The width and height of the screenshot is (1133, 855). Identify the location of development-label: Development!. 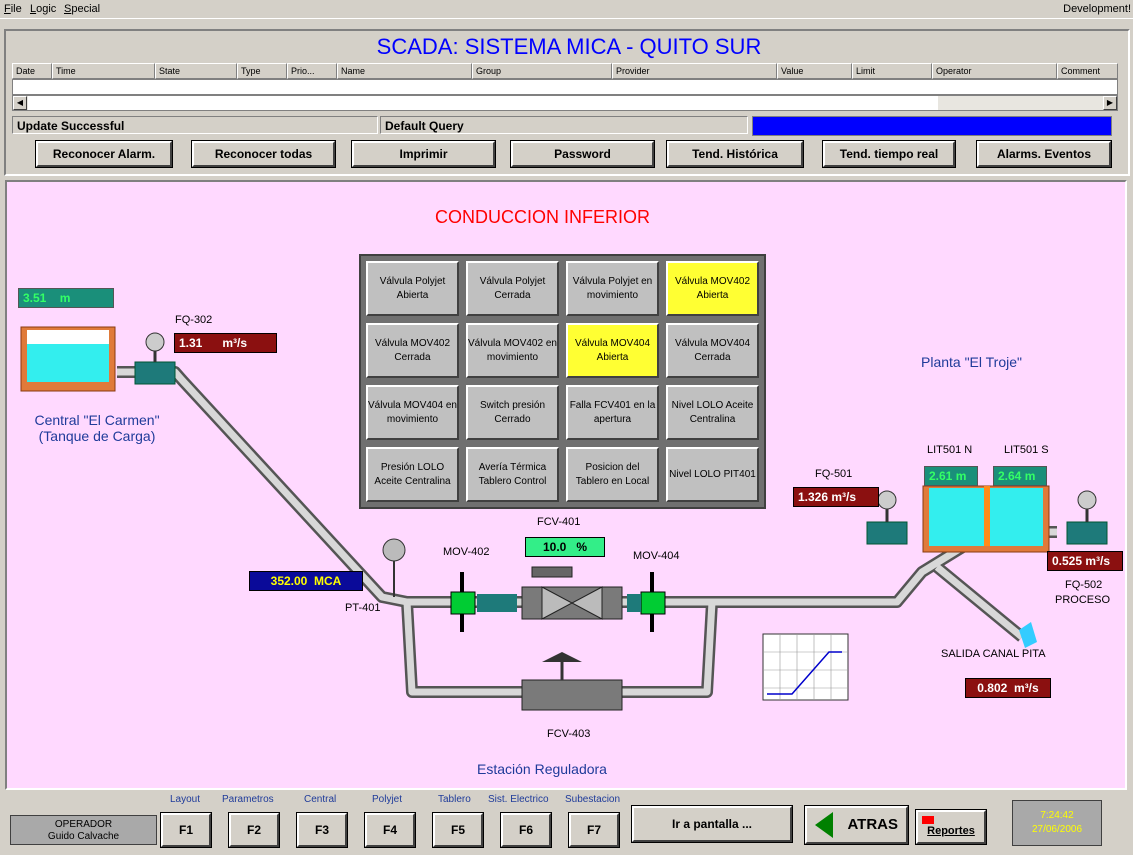
(1097, 9).